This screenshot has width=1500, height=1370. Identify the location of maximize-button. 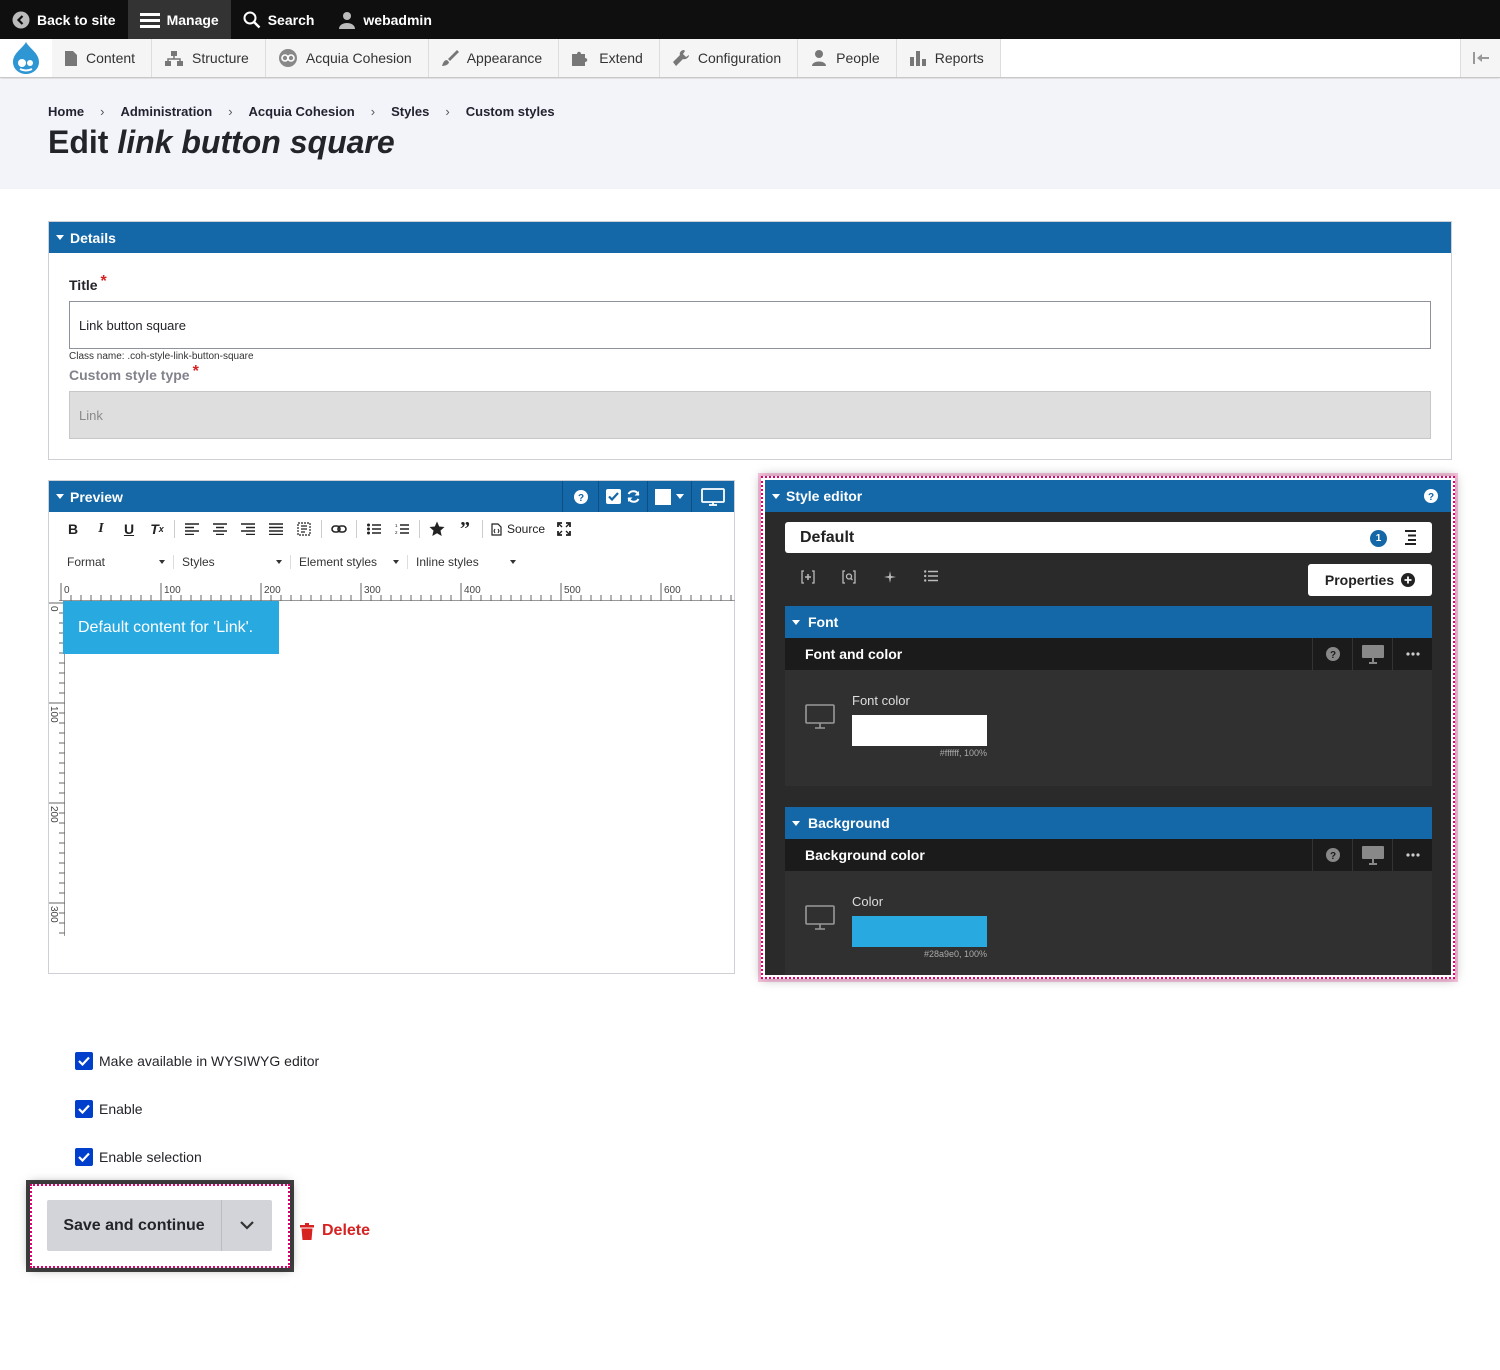
(564, 529).